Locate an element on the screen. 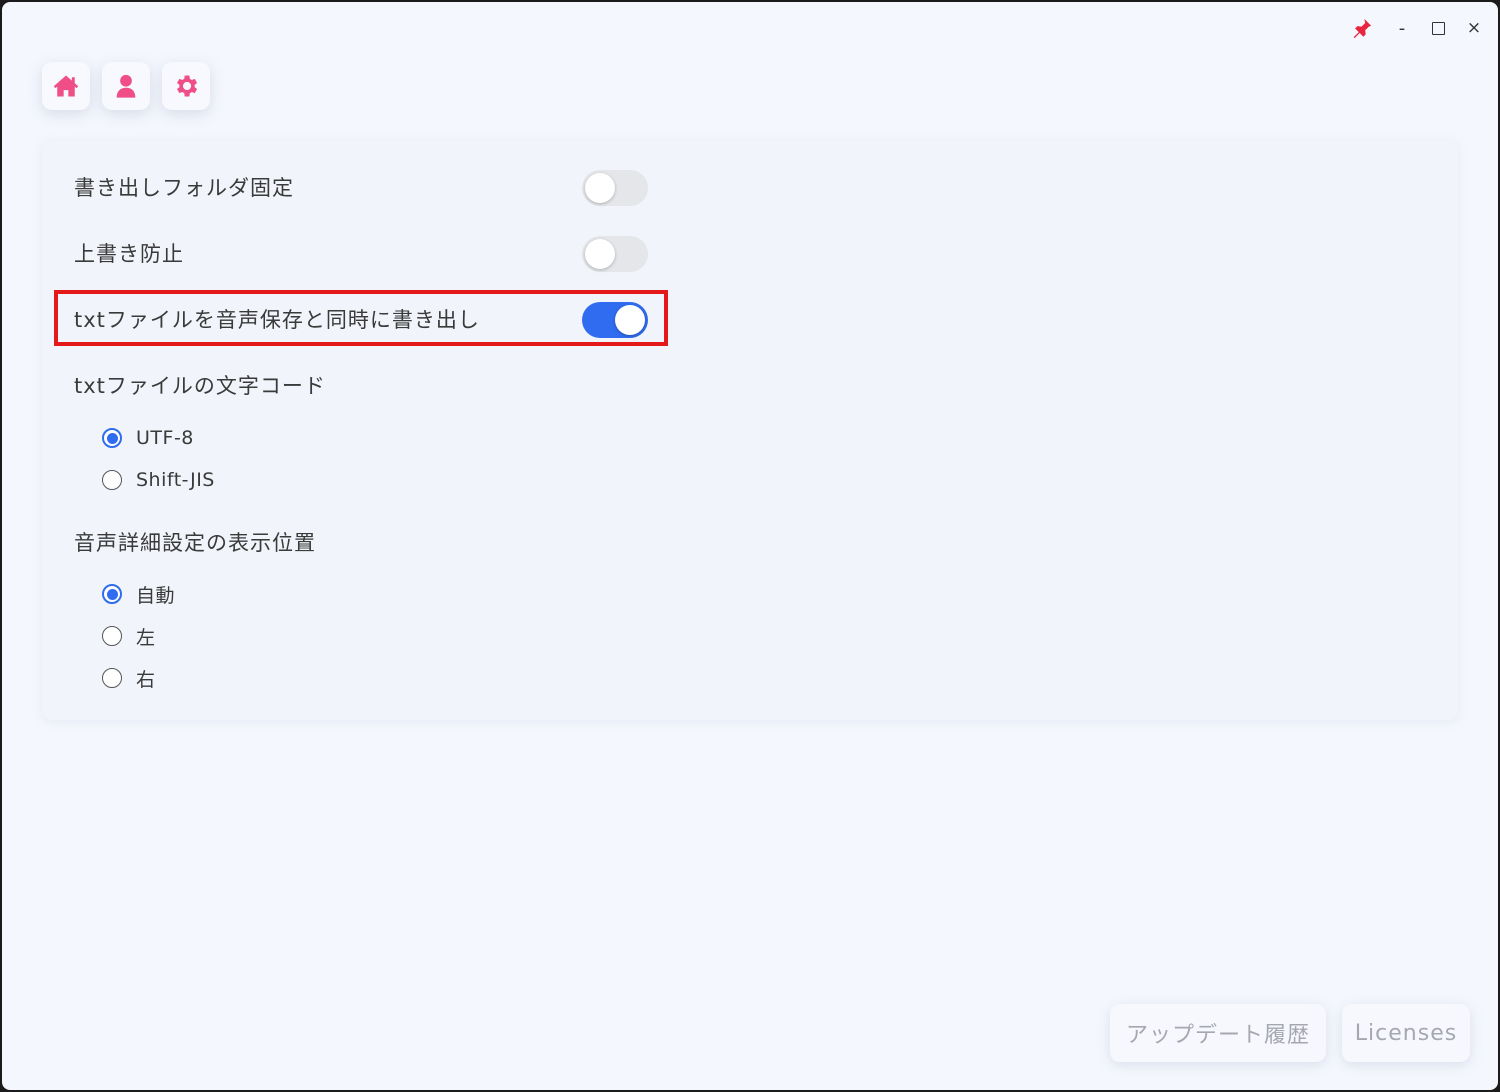 This screenshot has width=1500, height=1092. prevent-overwrite-toggle is located at coordinates (615, 254).